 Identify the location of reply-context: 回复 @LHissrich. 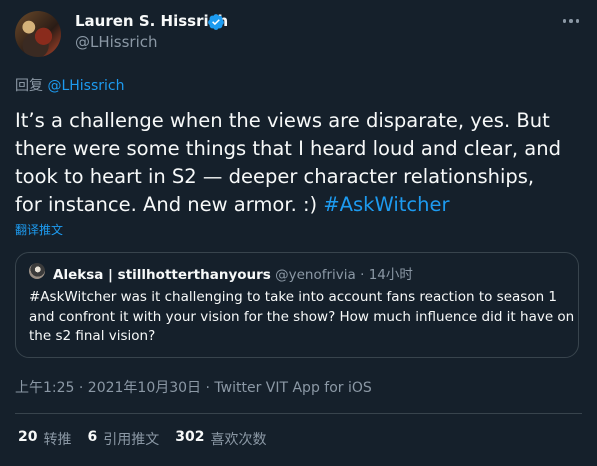
(69, 85).